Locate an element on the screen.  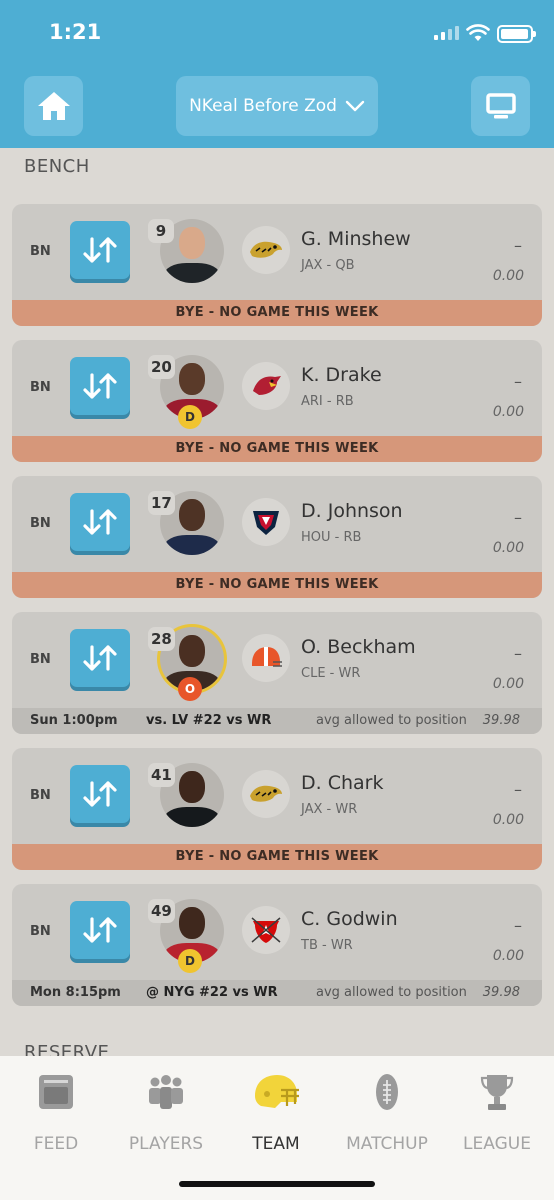
team-selector: NKeal Before Zod is located at coordinates (277, 106).